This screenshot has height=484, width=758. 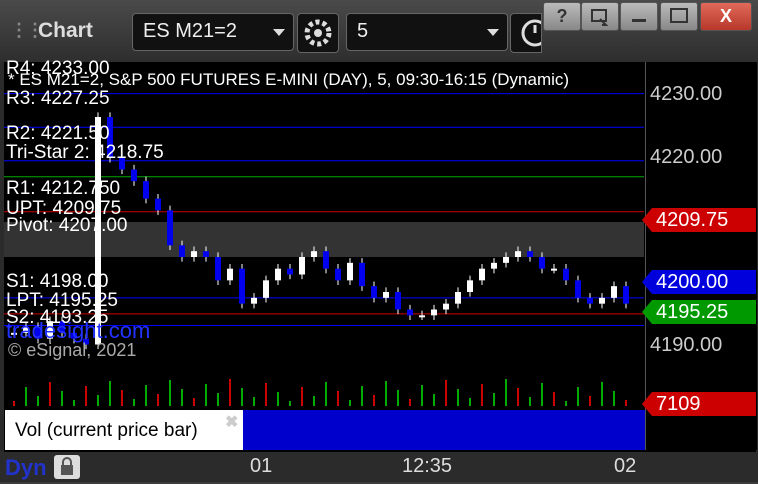 I want to click on y-tick-4230: 4230.00, so click(x=686, y=94).